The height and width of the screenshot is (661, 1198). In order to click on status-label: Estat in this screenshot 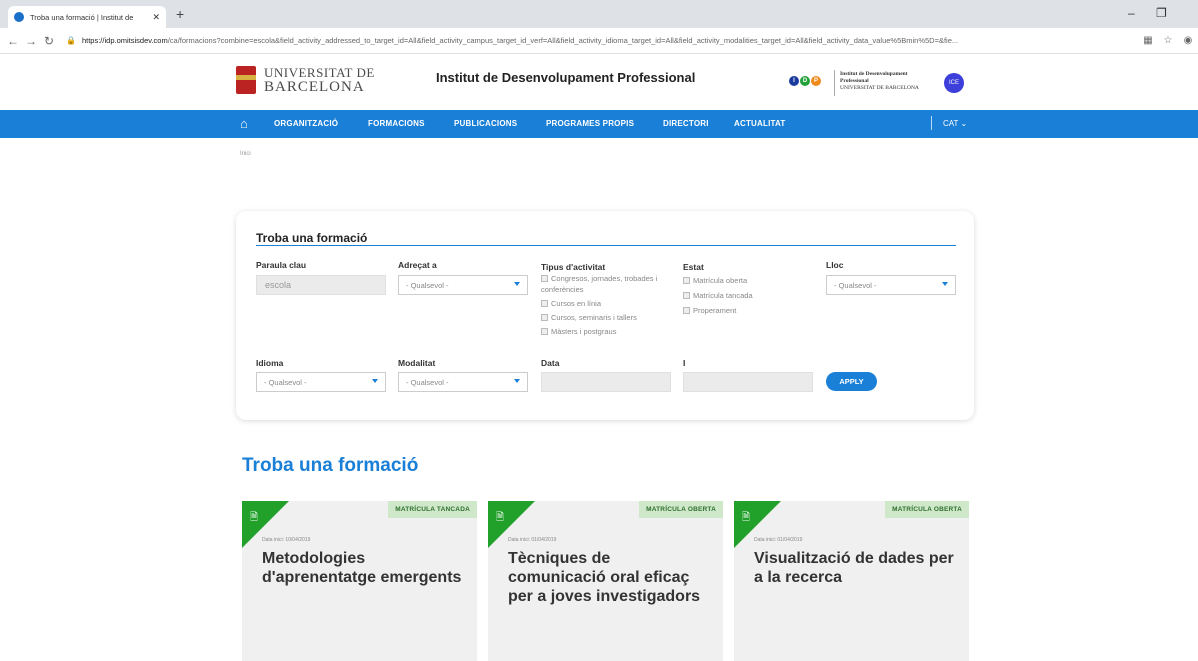, I will do `click(693, 267)`.